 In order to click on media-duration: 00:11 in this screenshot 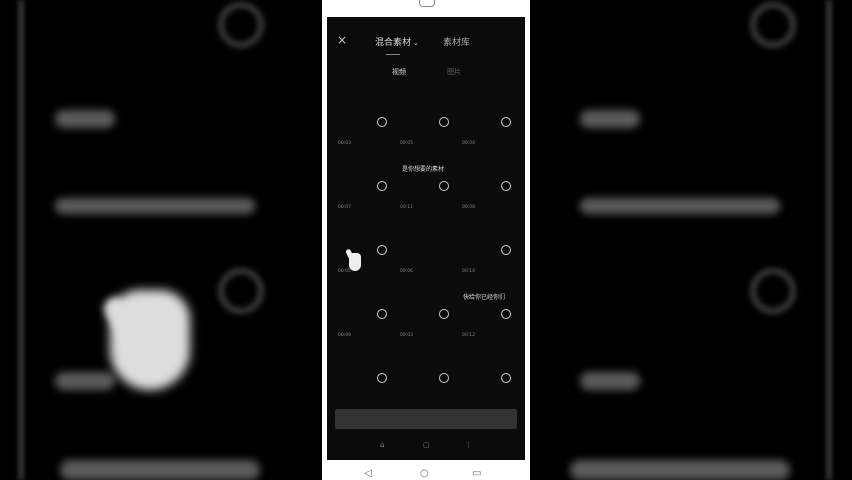, I will do `click(406, 207)`.